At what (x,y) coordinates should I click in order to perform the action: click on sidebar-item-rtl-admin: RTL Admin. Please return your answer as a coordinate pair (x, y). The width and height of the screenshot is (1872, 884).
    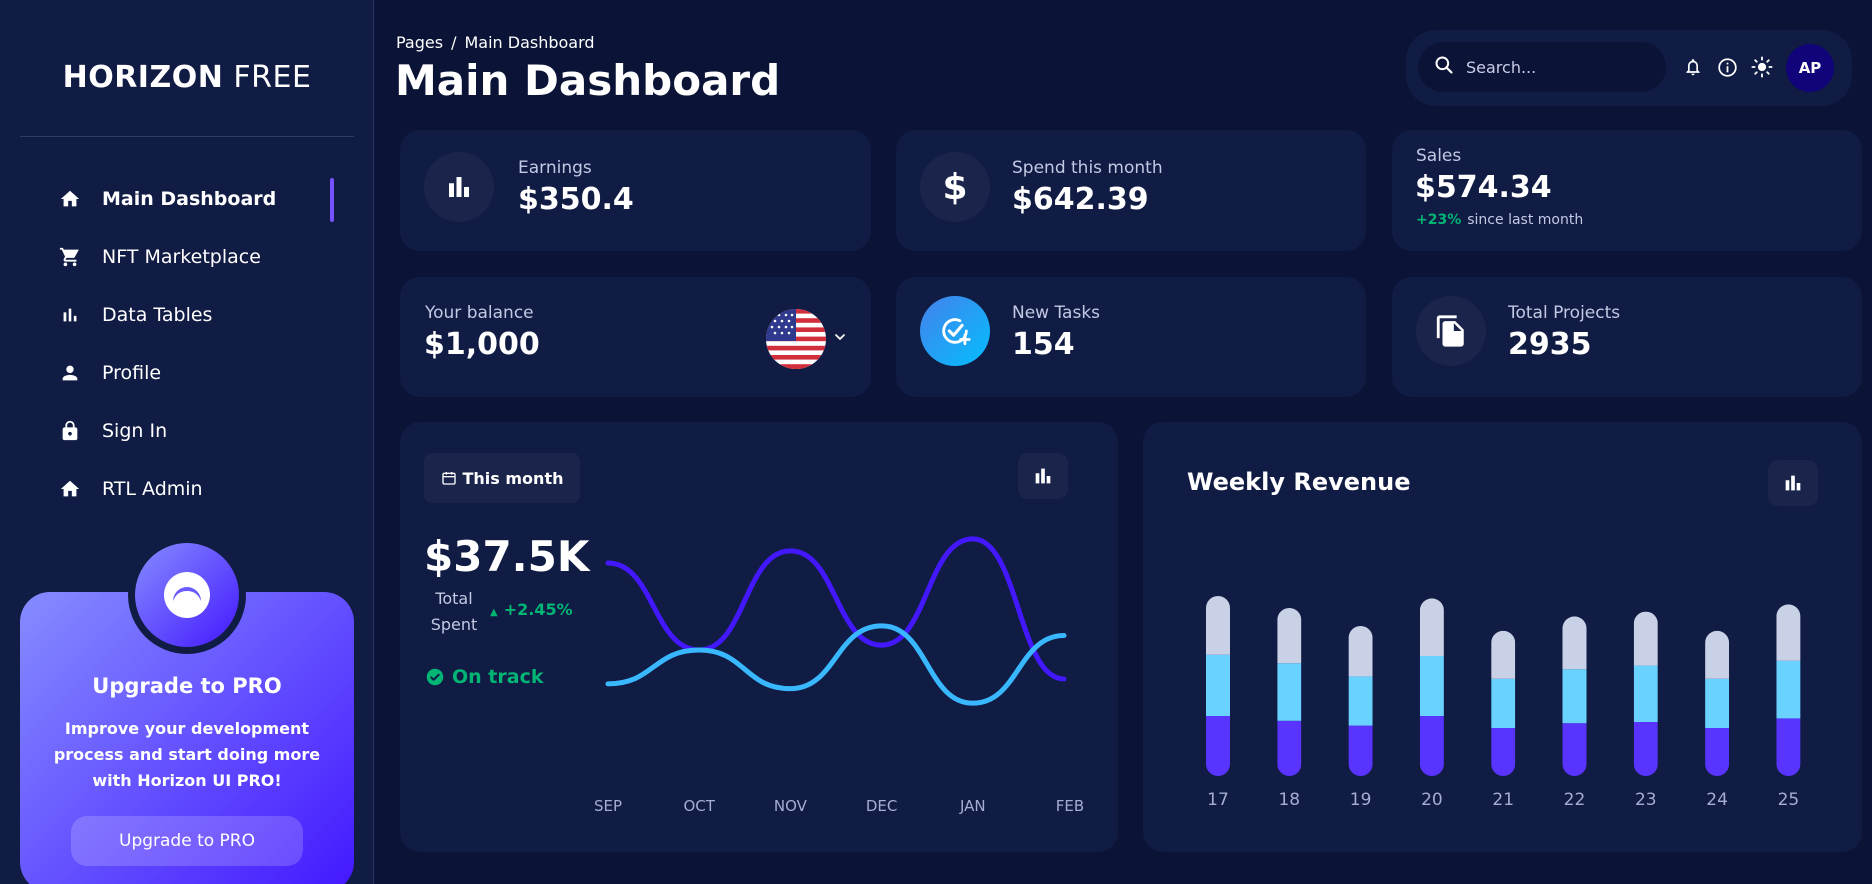
    Looking at the image, I should click on (187, 489).